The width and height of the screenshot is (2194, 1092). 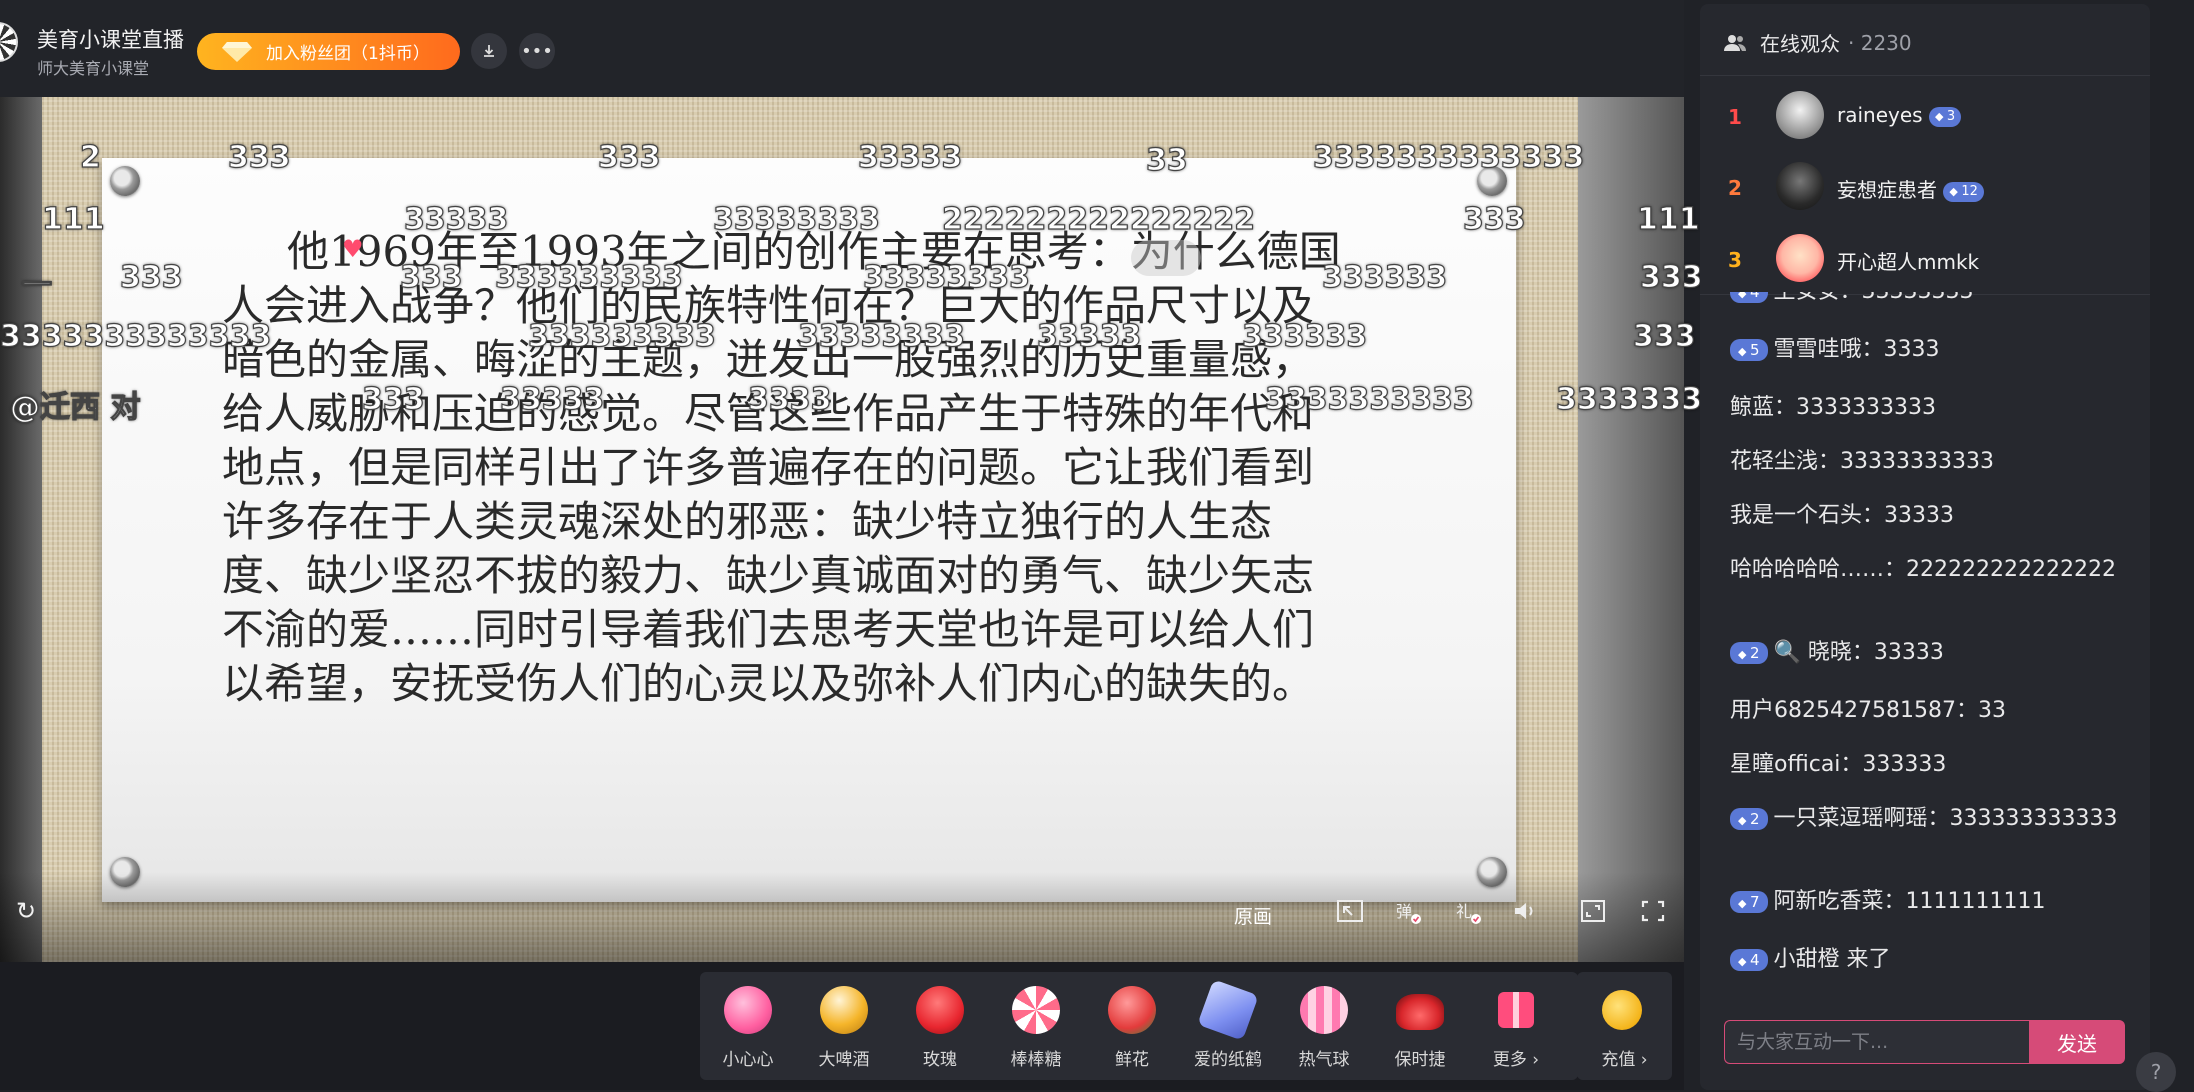 I want to click on player-controls, so click(x=842, y=917).